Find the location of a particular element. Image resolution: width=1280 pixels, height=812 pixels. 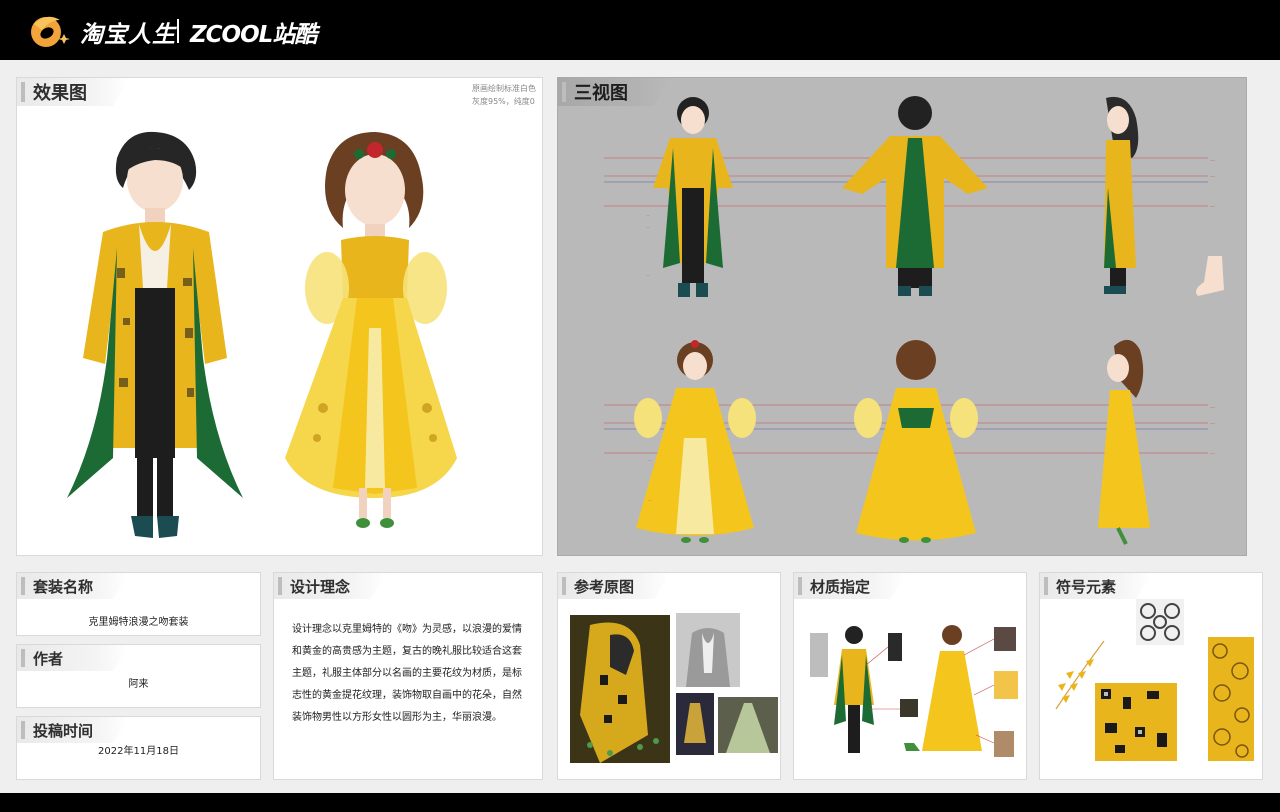

submit-time-value: 2022年11月18日 is located at coordinates (138, 751).